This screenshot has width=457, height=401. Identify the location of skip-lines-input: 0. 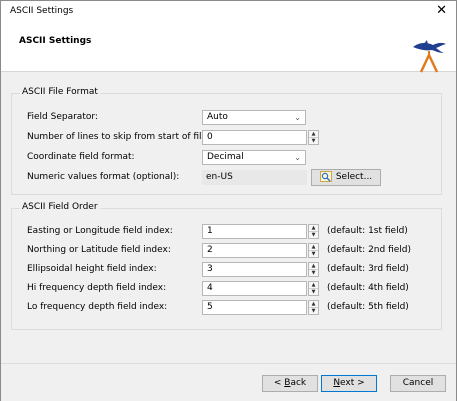
(254, 137).